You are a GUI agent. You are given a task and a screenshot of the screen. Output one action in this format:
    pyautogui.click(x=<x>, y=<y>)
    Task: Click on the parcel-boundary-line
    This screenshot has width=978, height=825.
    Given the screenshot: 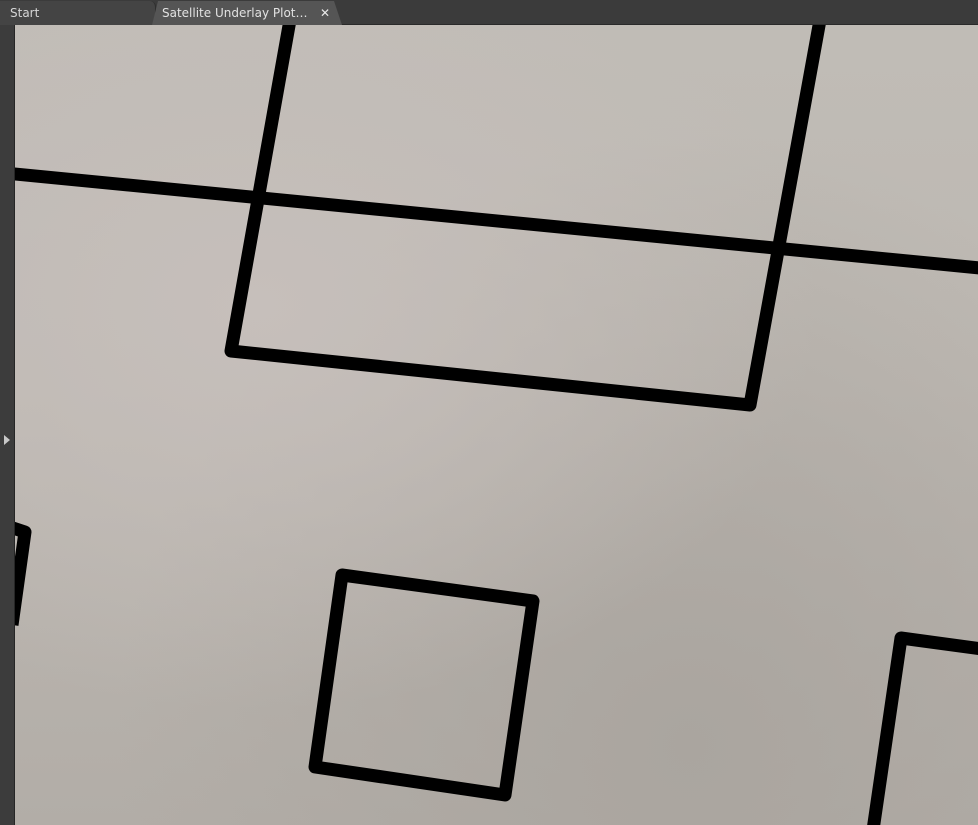 What is the action you would take?
    pyautogui.click(x=496, y=221)
    